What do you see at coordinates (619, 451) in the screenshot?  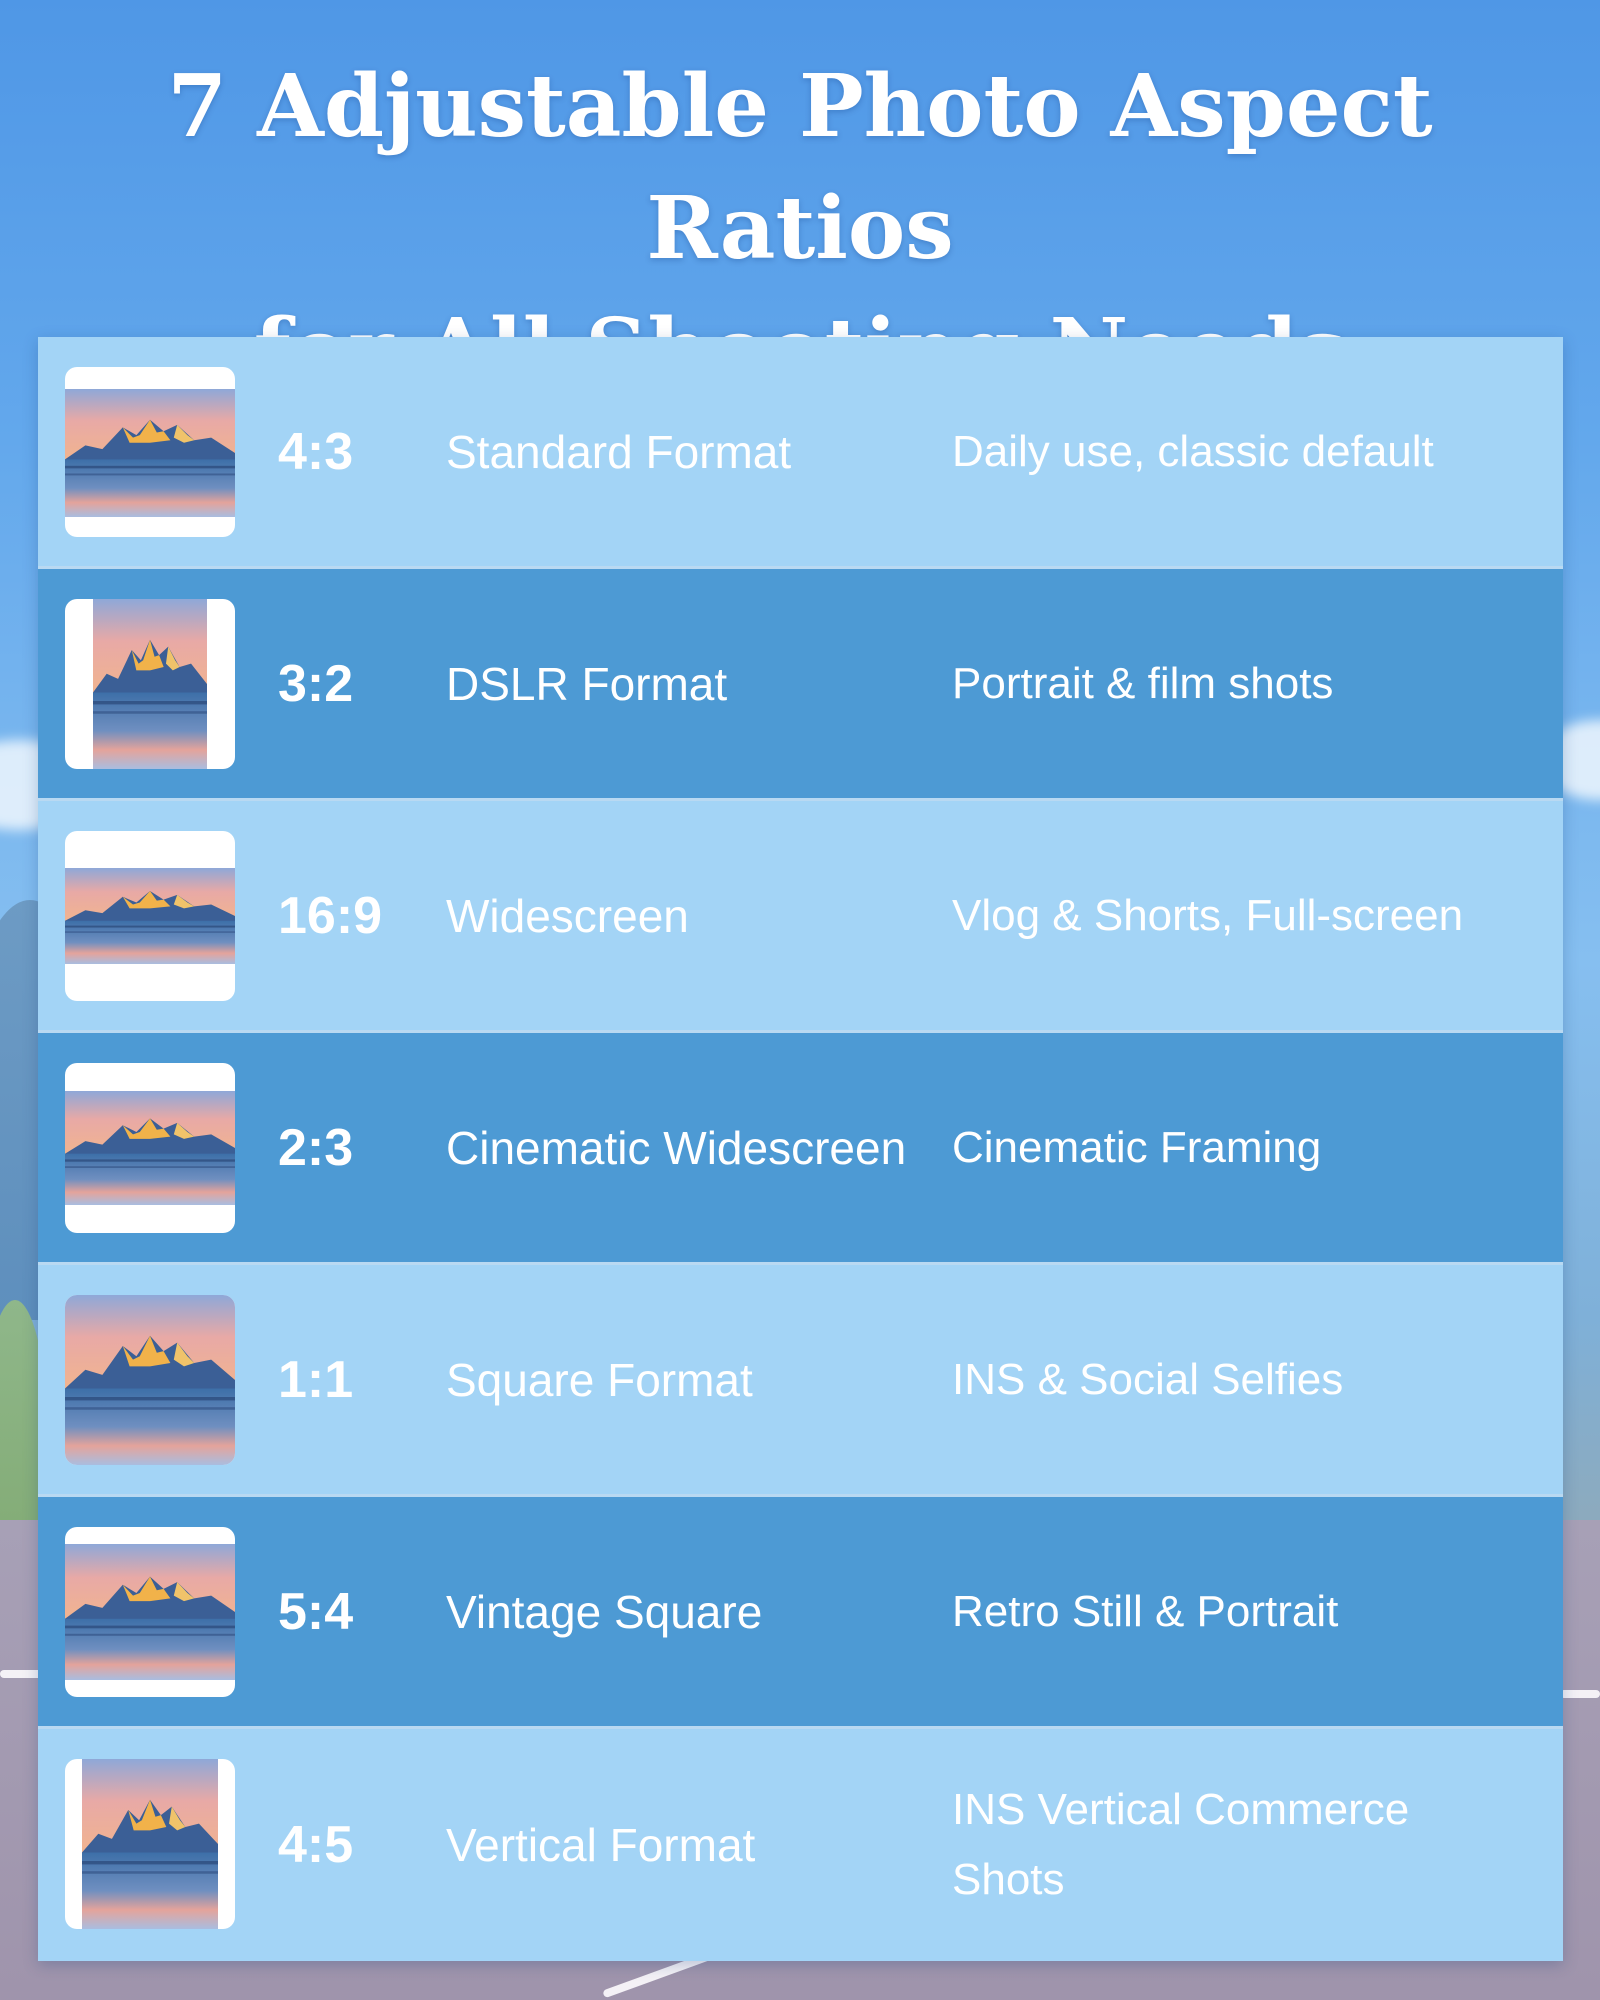 I see `format-name: Standard Format` at bounding box center [619, 451].